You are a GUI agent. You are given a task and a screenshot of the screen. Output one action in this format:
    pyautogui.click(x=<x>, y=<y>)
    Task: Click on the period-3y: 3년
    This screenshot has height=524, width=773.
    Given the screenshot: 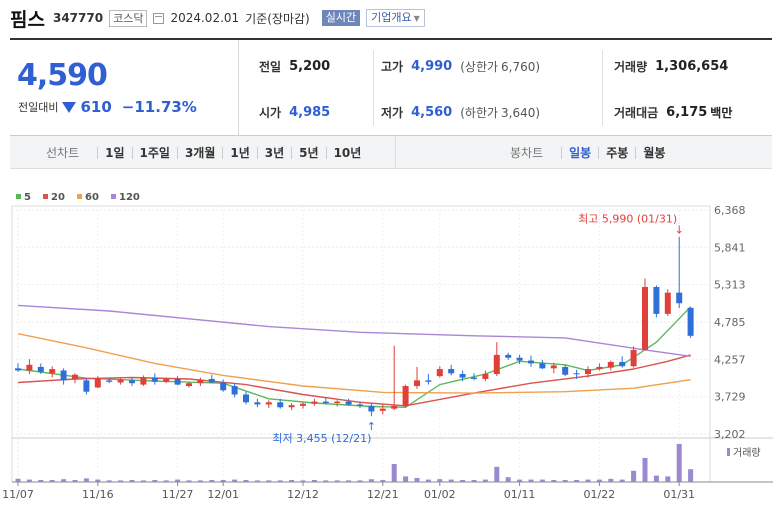 What is the action you would take?
    pyautogui.click(x=273, y=152)
    